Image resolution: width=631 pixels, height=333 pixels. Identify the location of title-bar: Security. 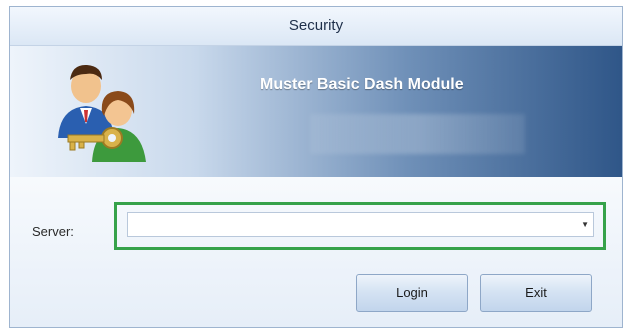
(316, 26).